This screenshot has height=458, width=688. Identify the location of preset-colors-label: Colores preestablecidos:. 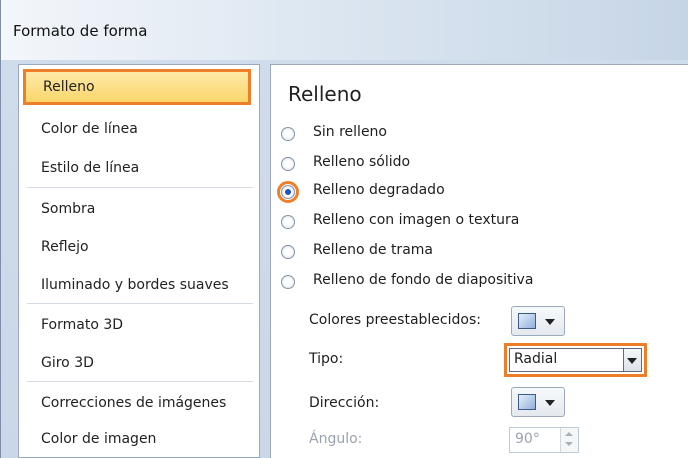
(395, 320).